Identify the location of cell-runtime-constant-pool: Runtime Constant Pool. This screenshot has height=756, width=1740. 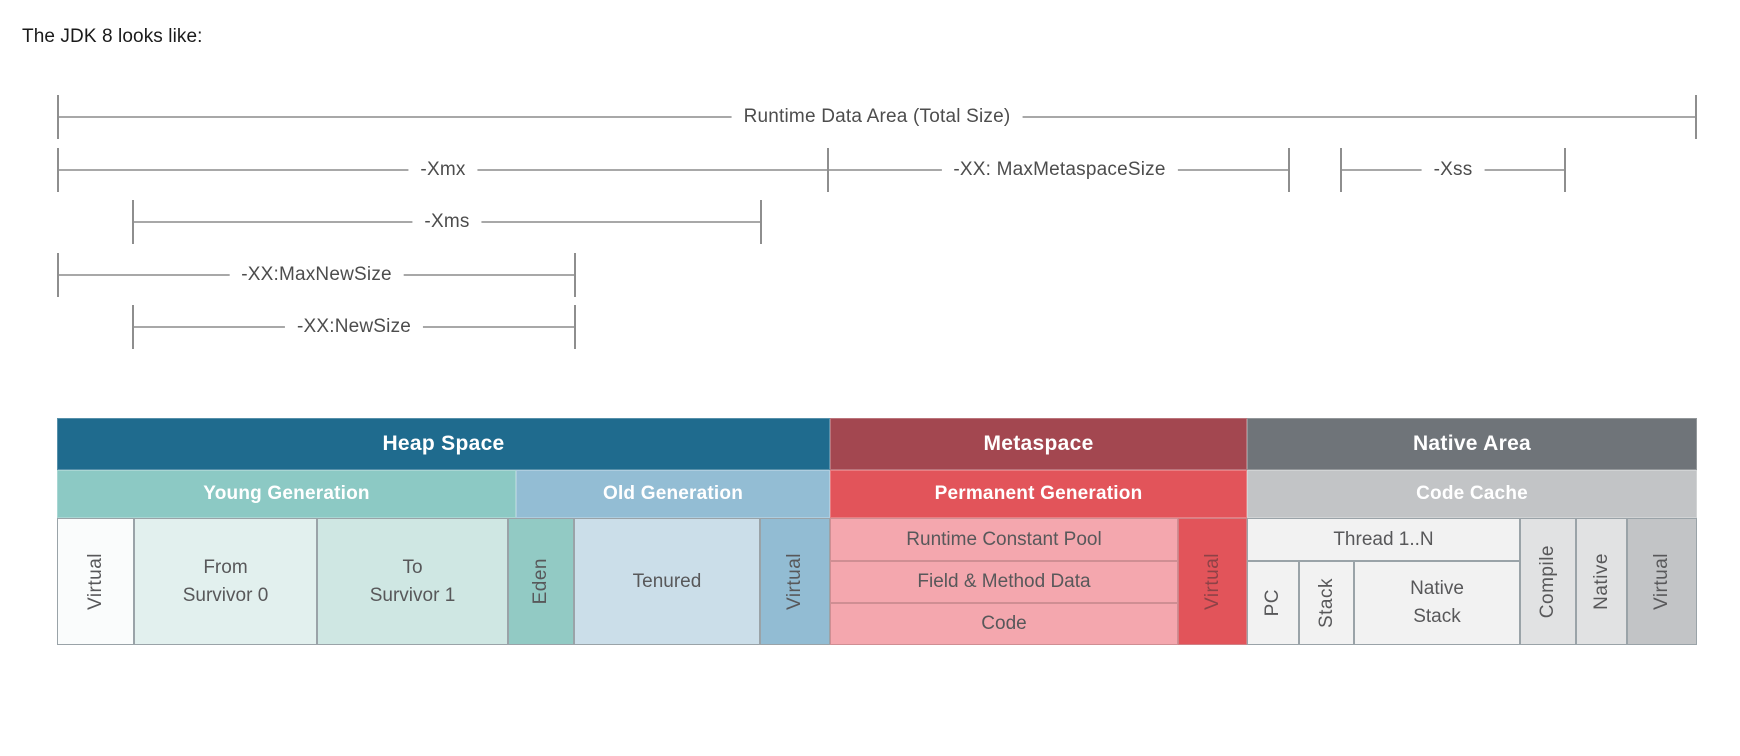
(1004, 539).